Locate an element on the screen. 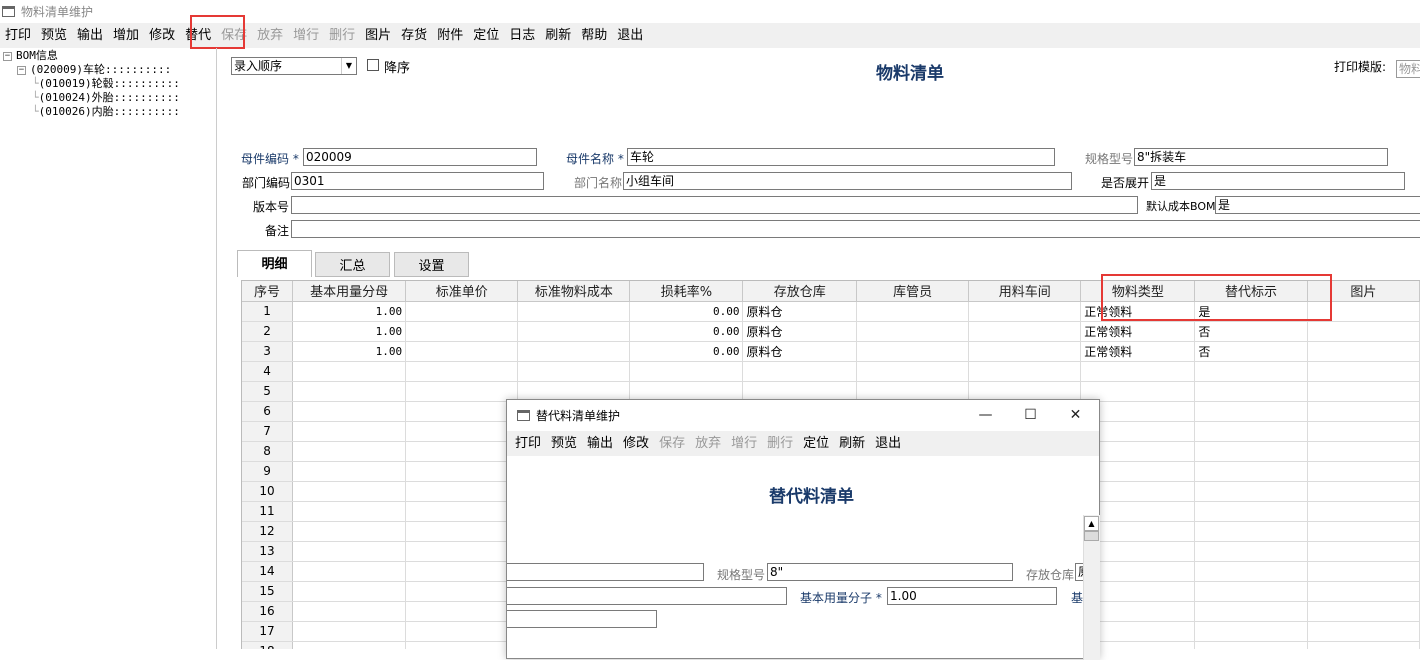 This screenshot has height=660, width=1420. minimize-icon: — is located at coordinates (985, 415).